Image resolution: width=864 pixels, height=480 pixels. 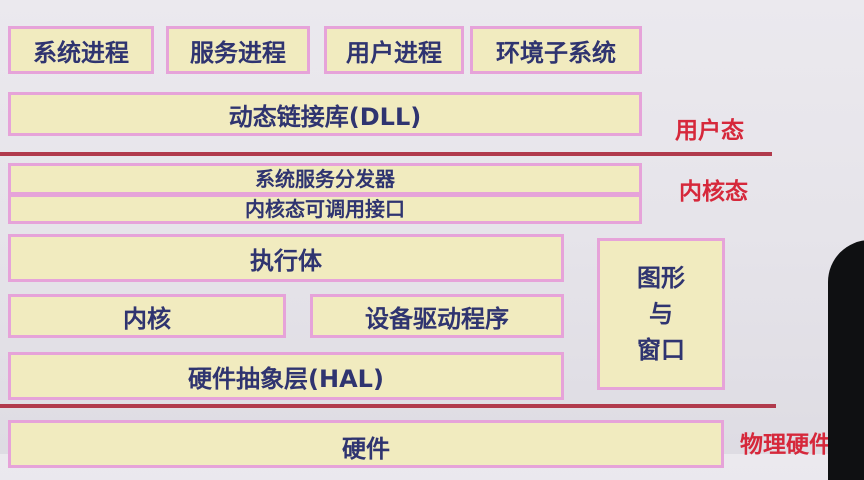 I want to click on box-kernel-callable-interface: 内核态可调用接口, so click(x=325, y=209).